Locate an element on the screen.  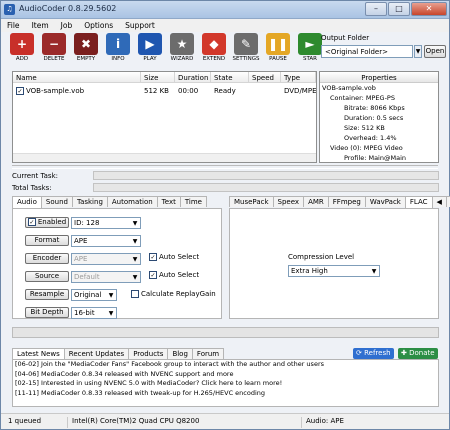
tab-automation: Automation is located at coordinates (132, 201).